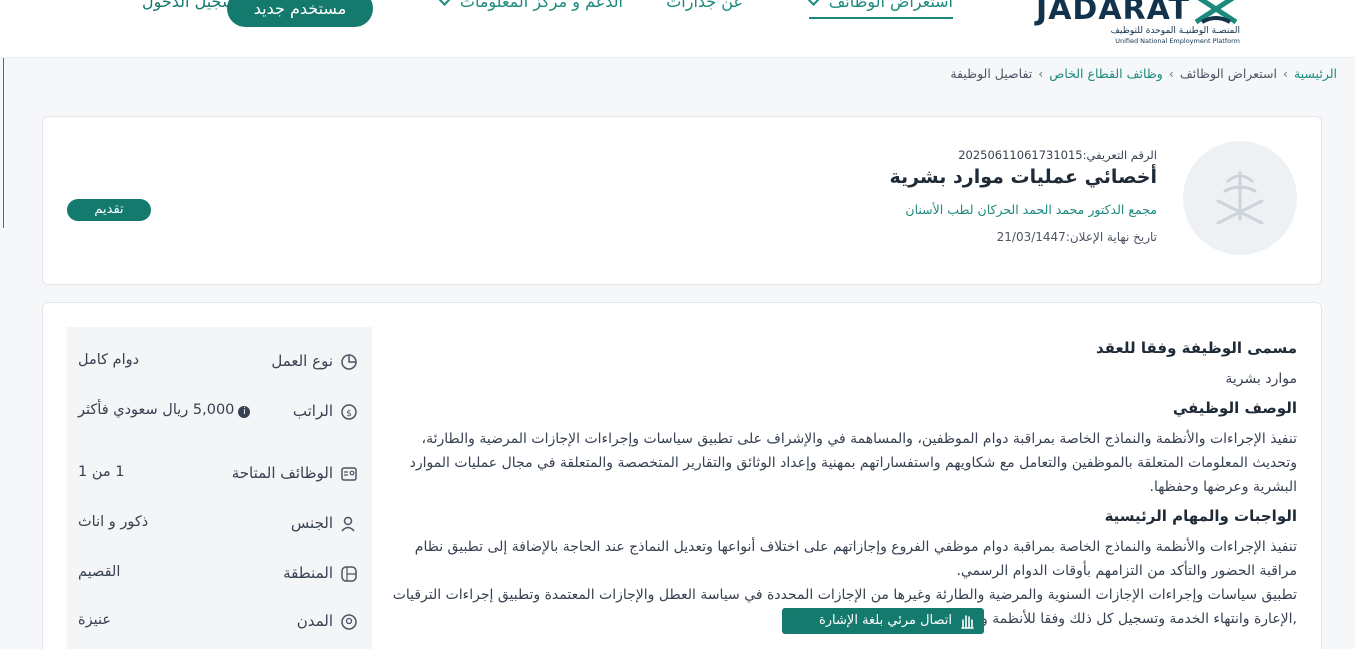 The width and height of the screenshot is (1355, 649). What do you see at coordinates (101, 472) in the screenshot?
I see `attr-value: 1 من 1` at bounding box center [101, 472].